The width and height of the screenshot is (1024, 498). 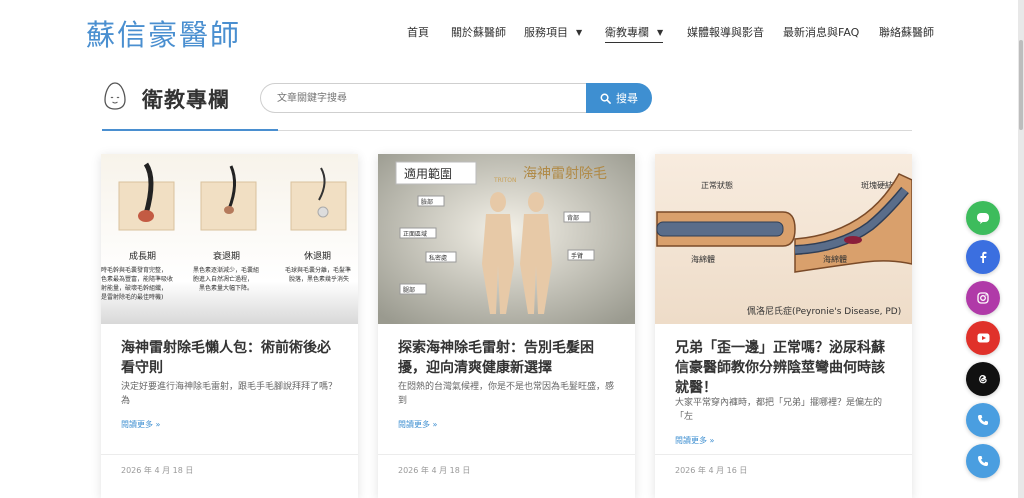 I want to click on zone-label: 手臂, so click(x=577, y=256).